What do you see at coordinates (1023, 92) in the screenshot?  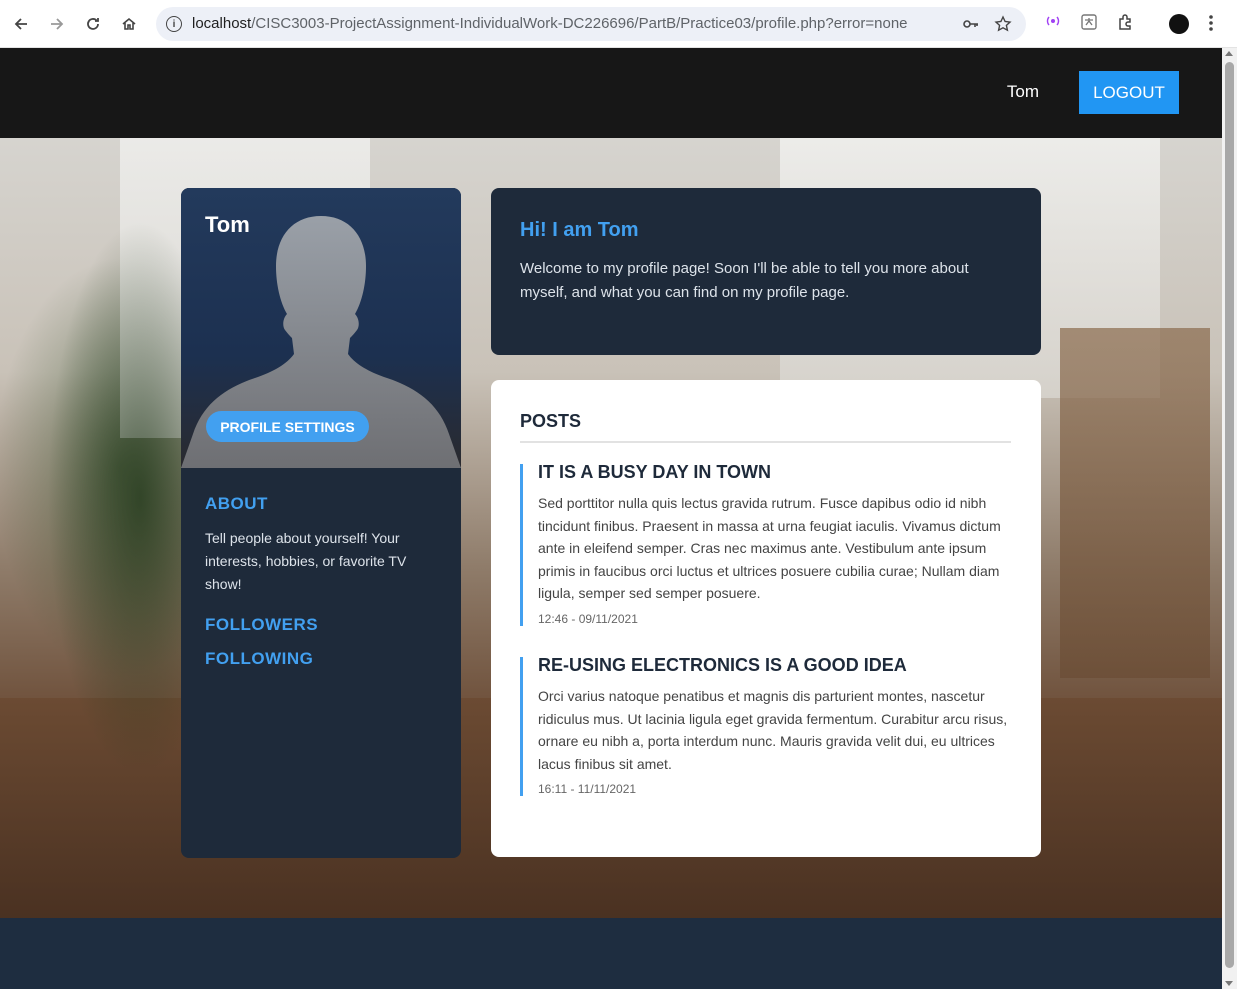 I see `header-username: Tom` at bounding box center [1023, 92].